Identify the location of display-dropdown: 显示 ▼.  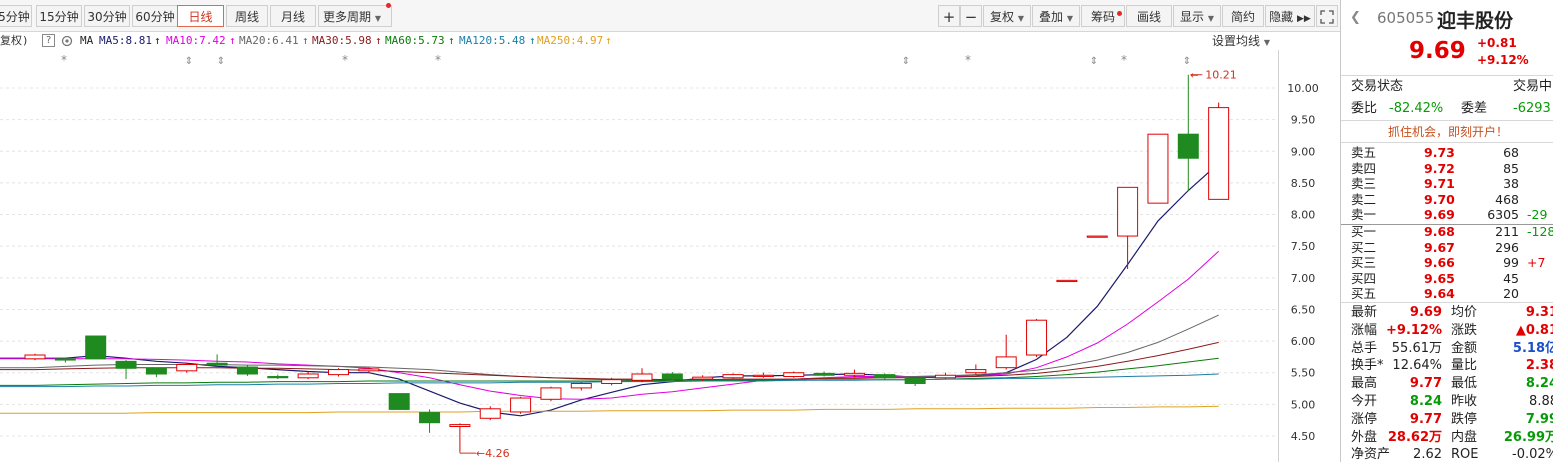
(1197, 16).